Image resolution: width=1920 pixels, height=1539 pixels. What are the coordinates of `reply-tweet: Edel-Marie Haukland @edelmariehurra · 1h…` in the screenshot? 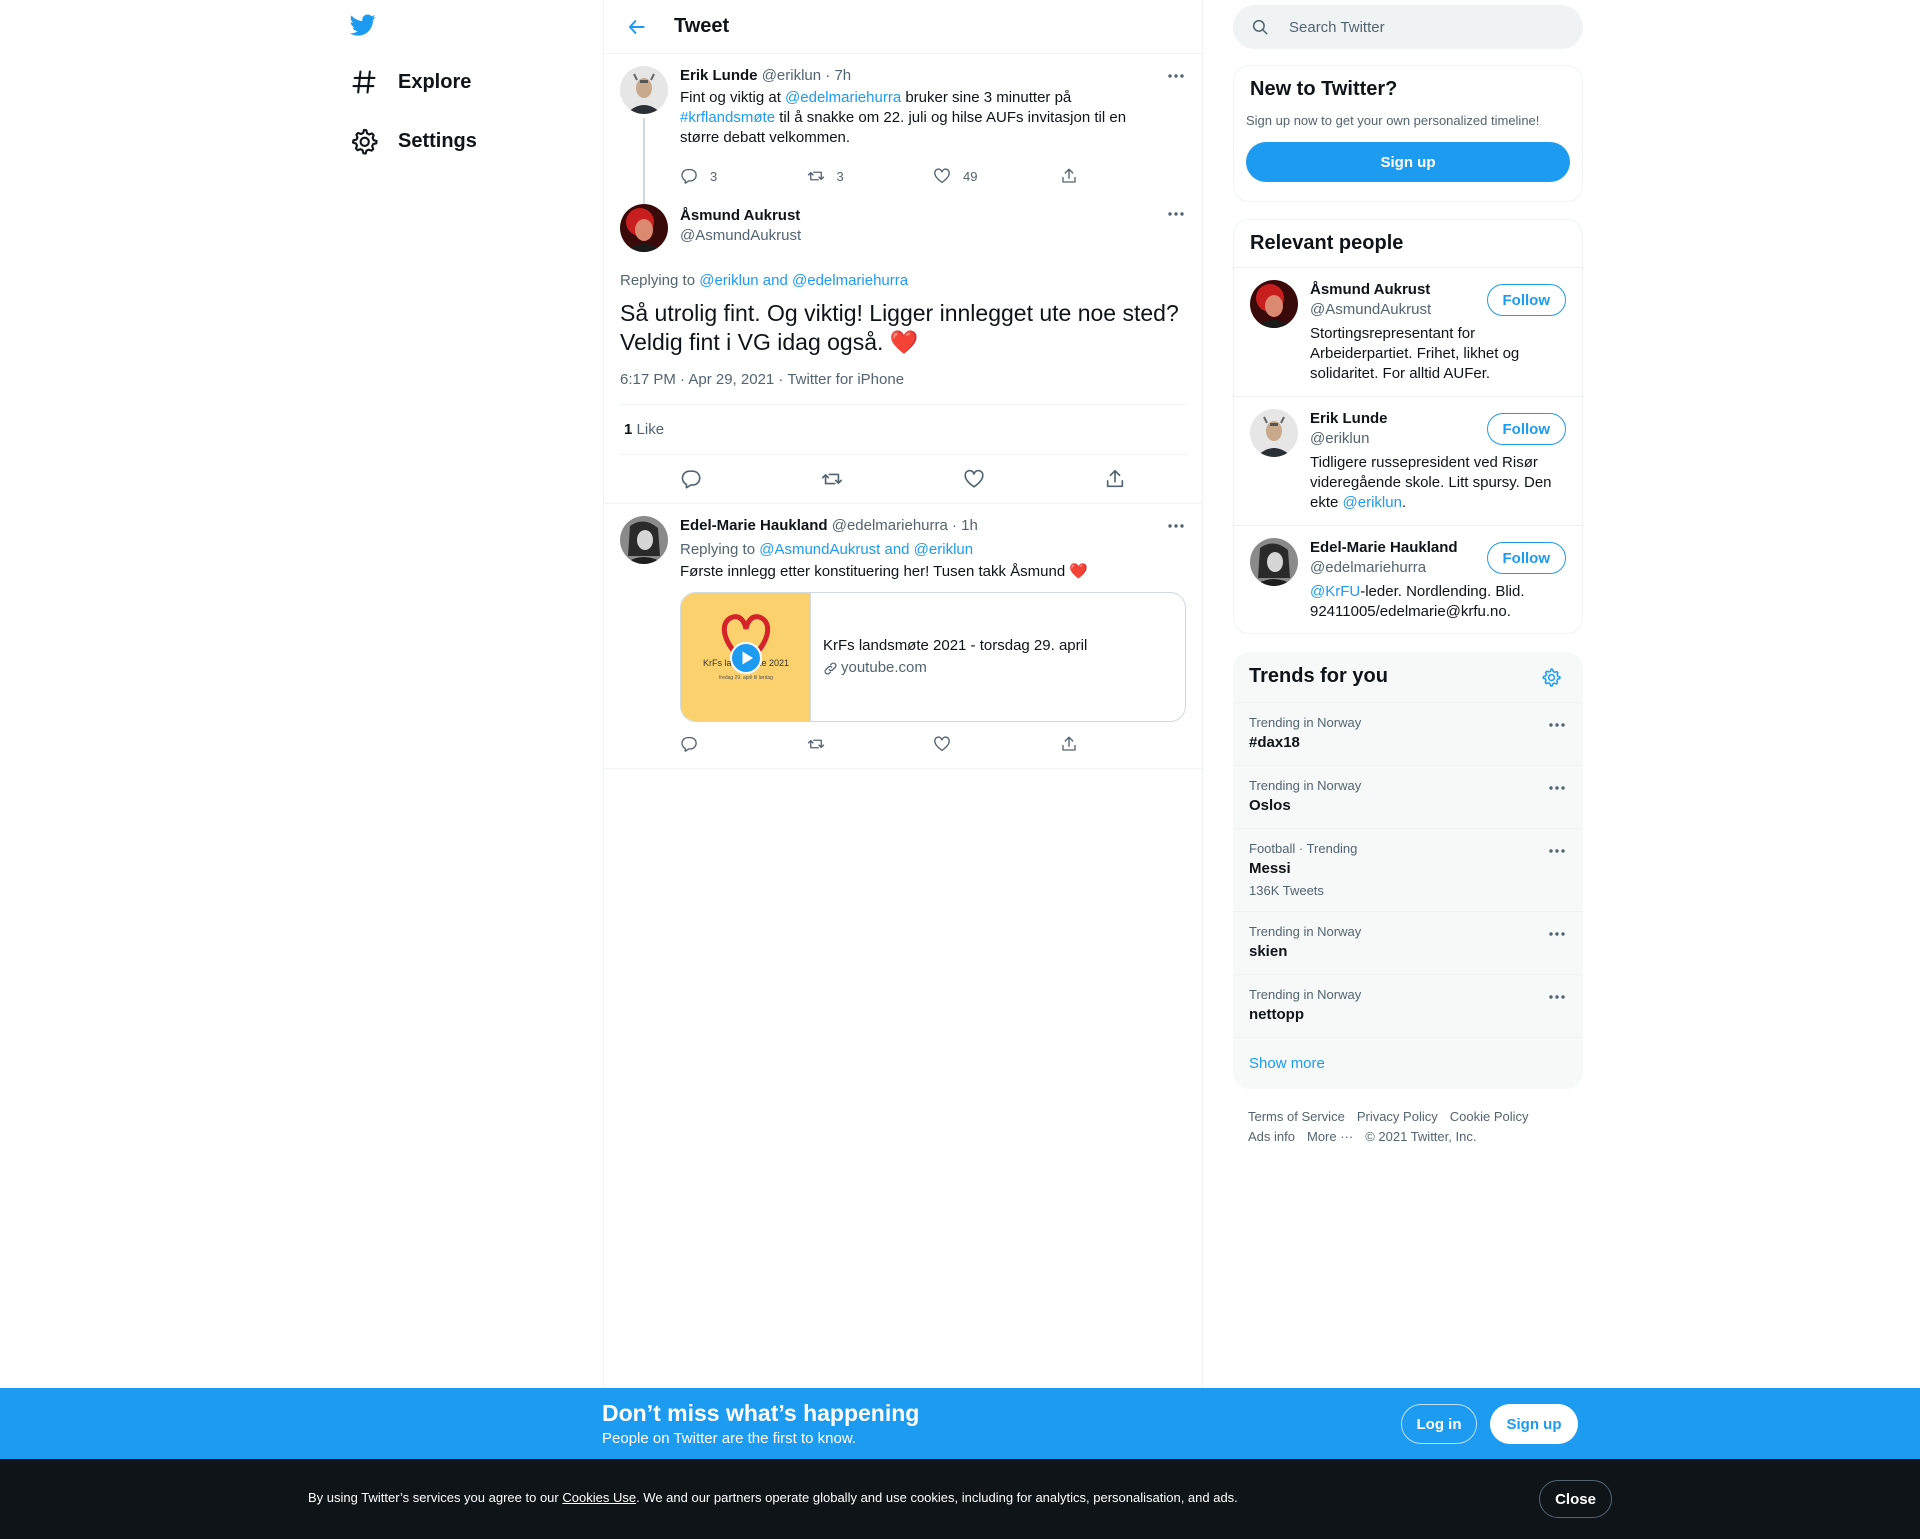 It's located at (903, 636).